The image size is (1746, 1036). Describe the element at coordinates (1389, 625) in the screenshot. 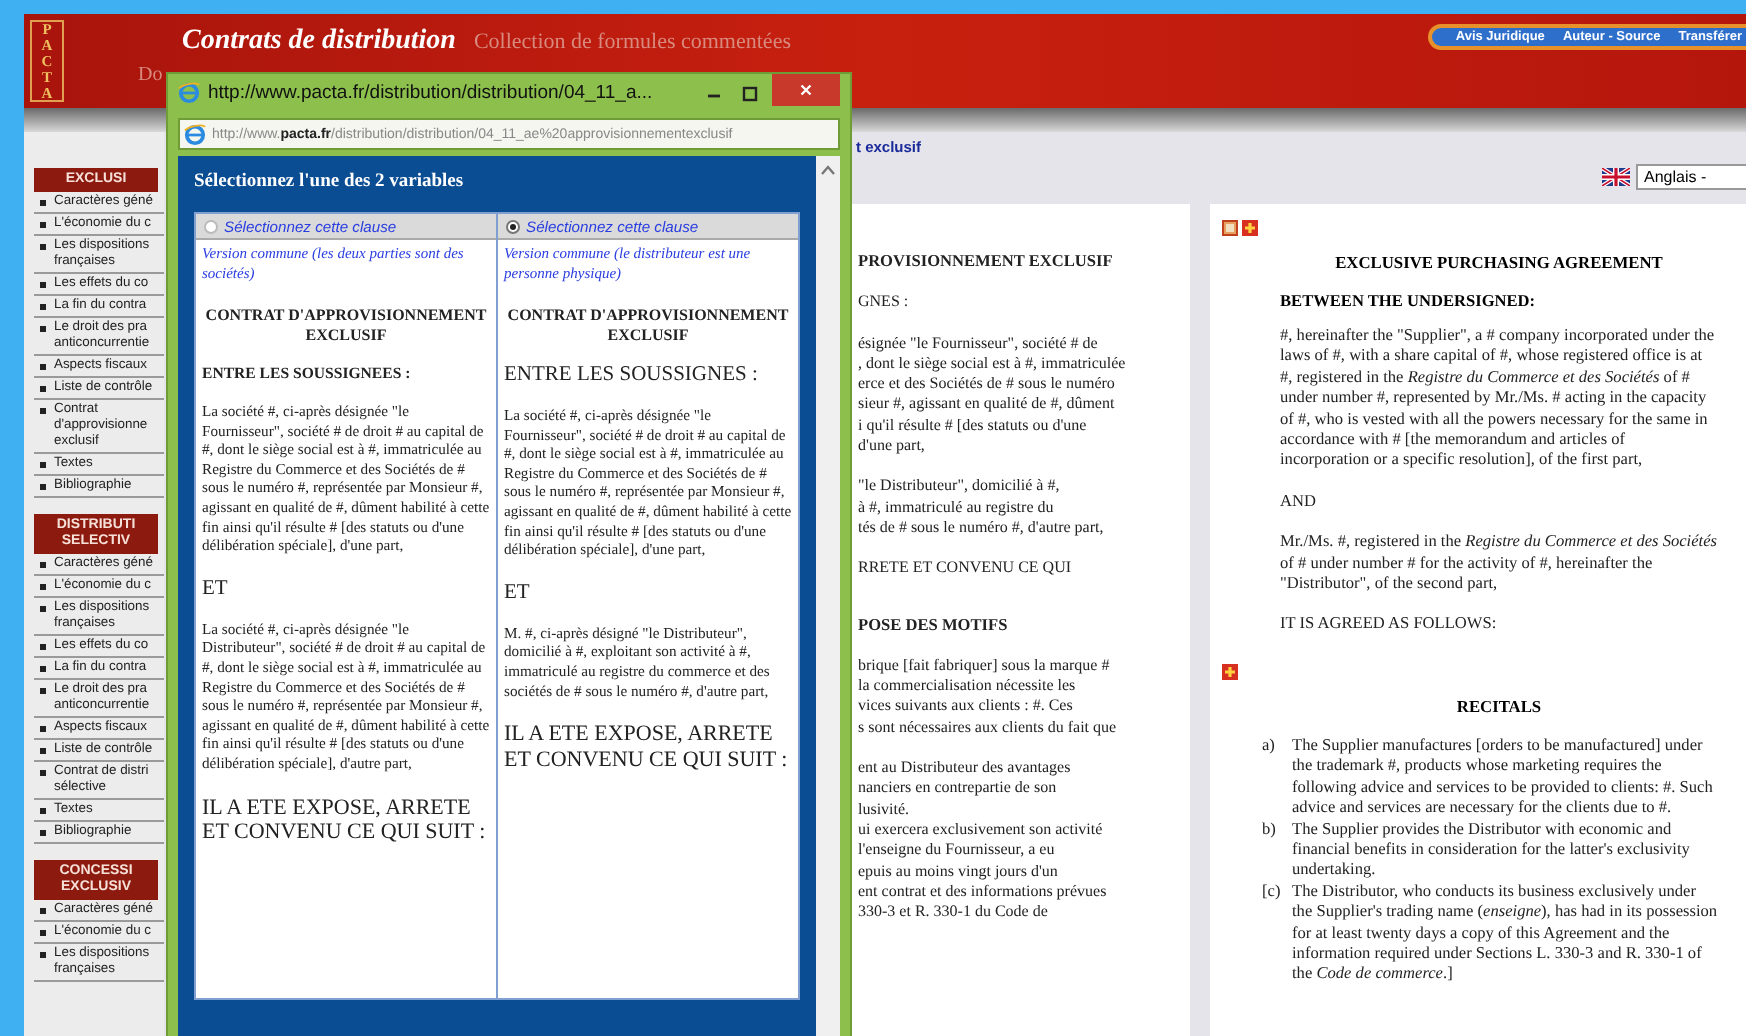

I see `document-paragraph: IT IS AGREED AS FOLLOWS:` at that location.